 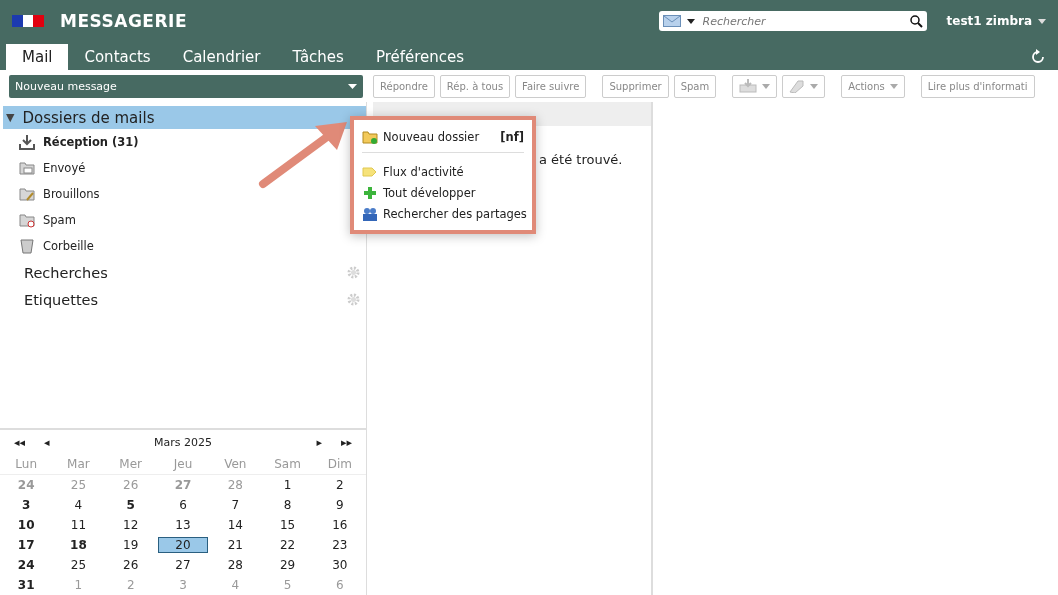 What do you see at coordinates (130, 565) in the screenshot?
I see `calendar-day: 26` at bounding box center [130, 565].